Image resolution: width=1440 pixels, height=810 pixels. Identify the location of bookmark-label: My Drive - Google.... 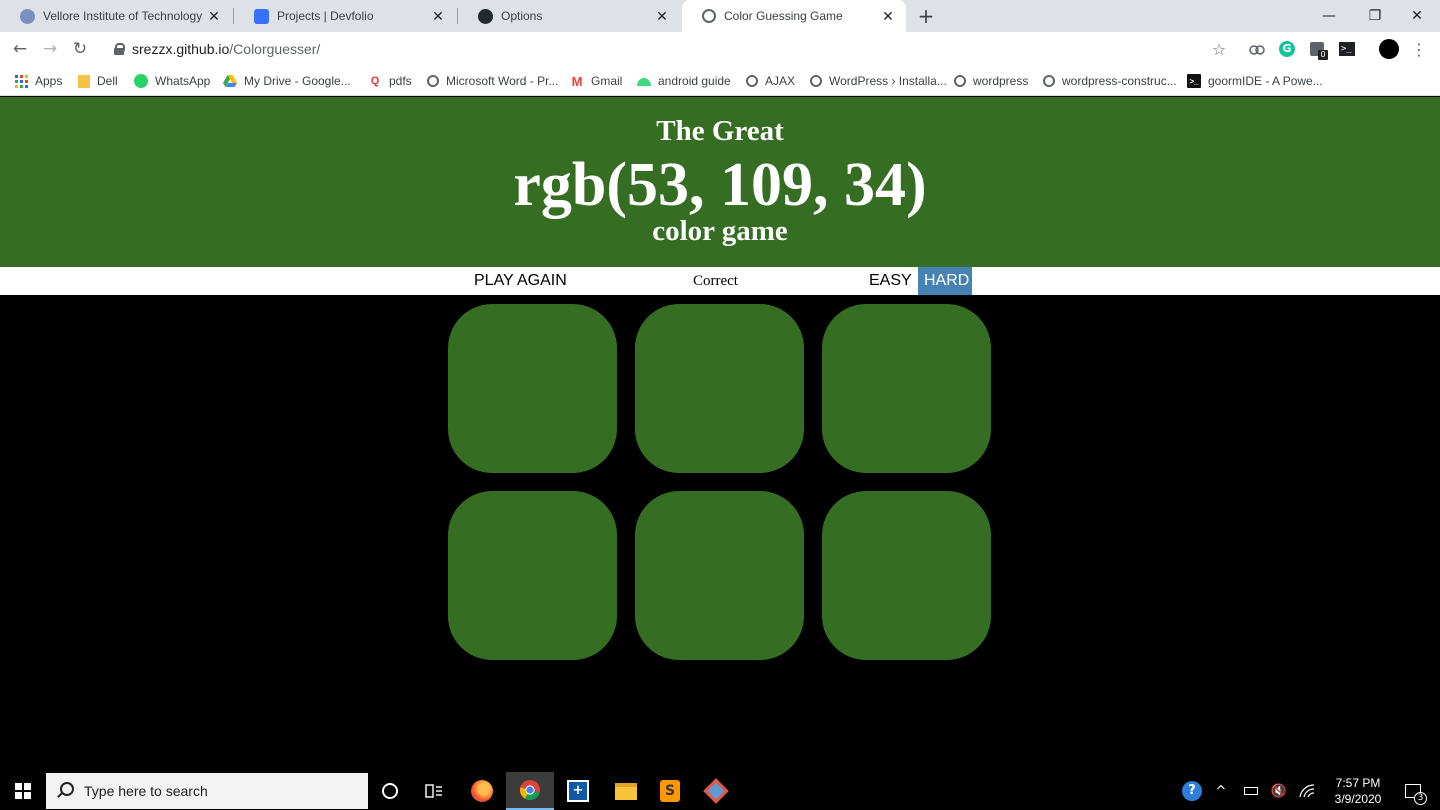
(297, 81).